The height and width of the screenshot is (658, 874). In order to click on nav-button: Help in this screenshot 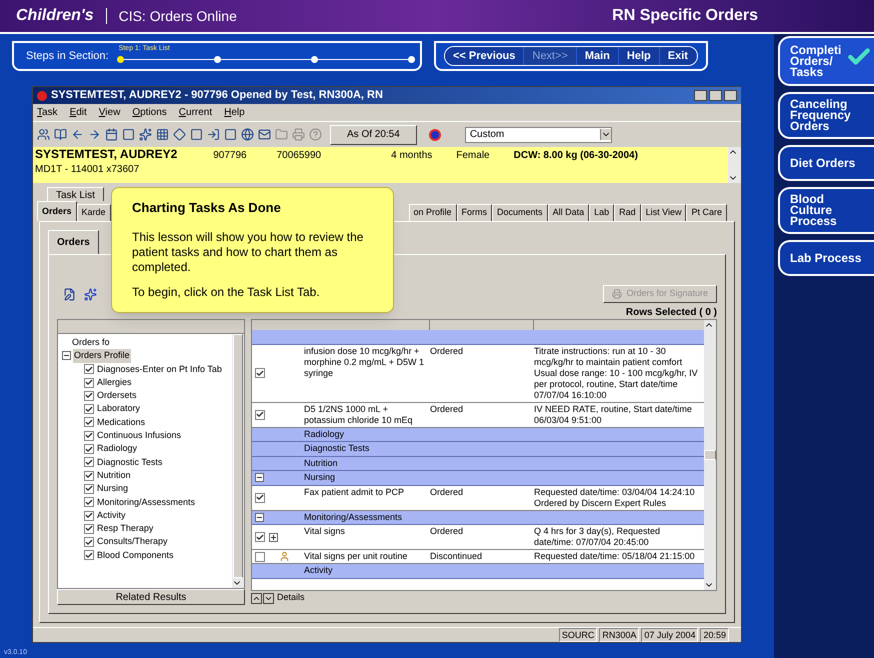, I will do `click(639, 56)`.